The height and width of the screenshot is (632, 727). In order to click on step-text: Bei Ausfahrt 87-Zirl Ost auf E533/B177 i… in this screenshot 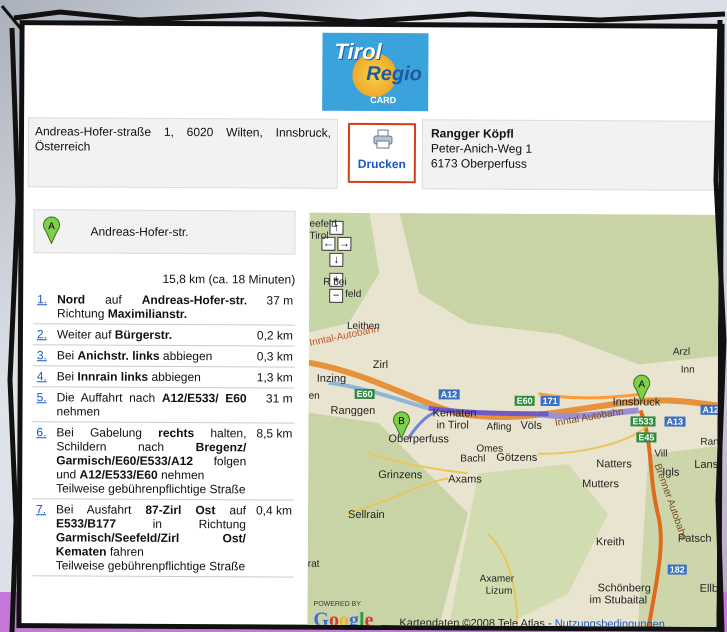, I will do `click(151, 538)`.